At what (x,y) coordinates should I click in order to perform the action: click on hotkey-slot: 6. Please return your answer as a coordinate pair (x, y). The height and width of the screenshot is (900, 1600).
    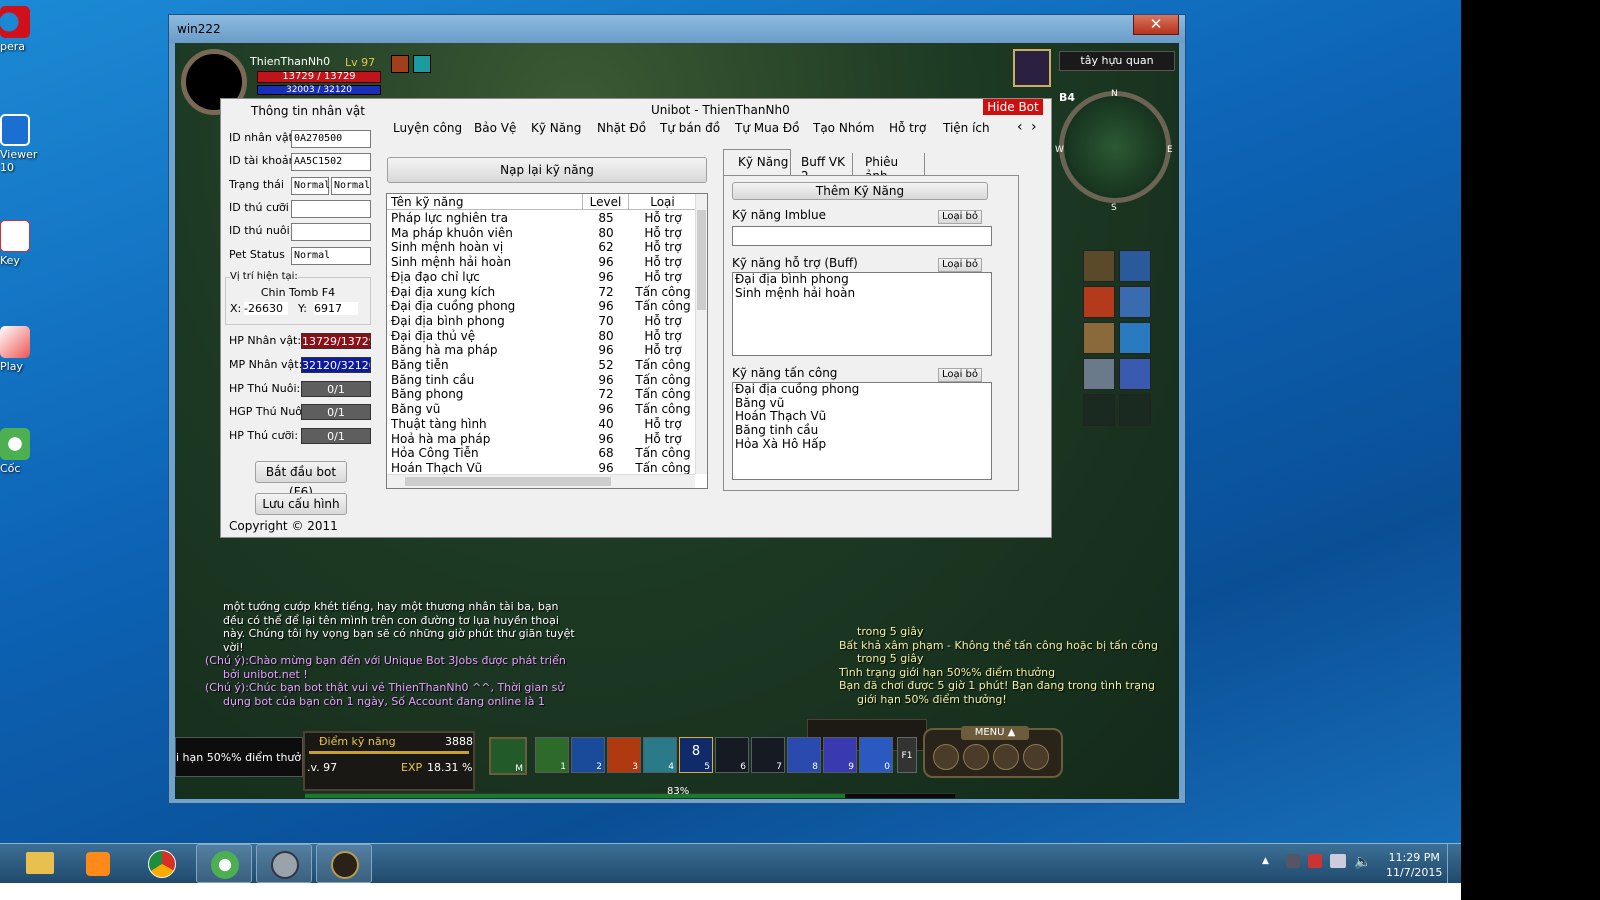
    Looking at the image, I should click on (732, 755).